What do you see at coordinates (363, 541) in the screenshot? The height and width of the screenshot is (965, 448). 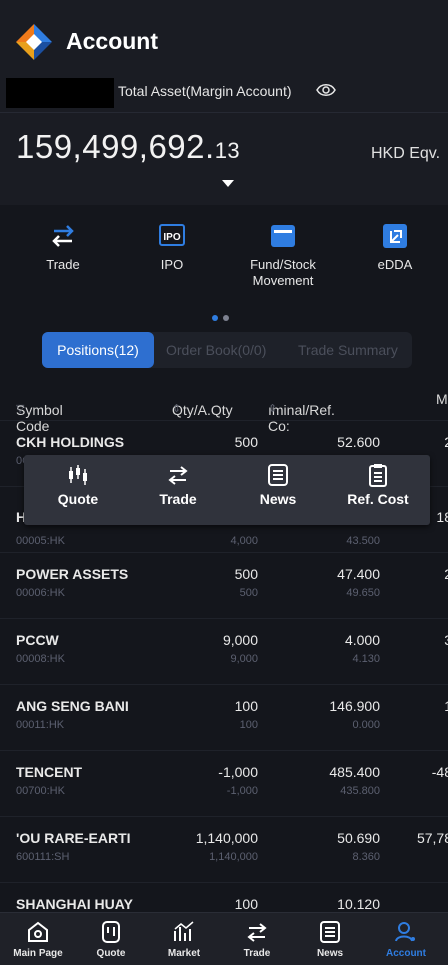 I see `stock-ref-cost: 43.500` at bounding box center [363, 541].